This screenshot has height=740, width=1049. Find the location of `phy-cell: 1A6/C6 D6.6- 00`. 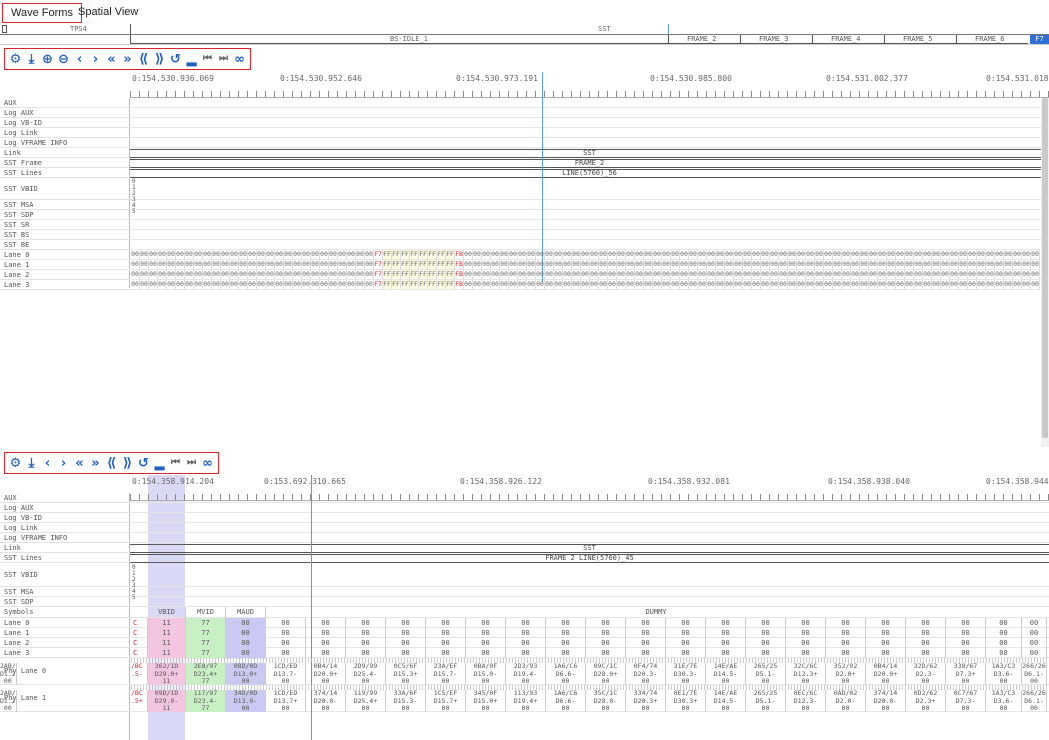

phy-cell: 1A6/C6 D6.6- 00 is located at coordinates (566, 674).